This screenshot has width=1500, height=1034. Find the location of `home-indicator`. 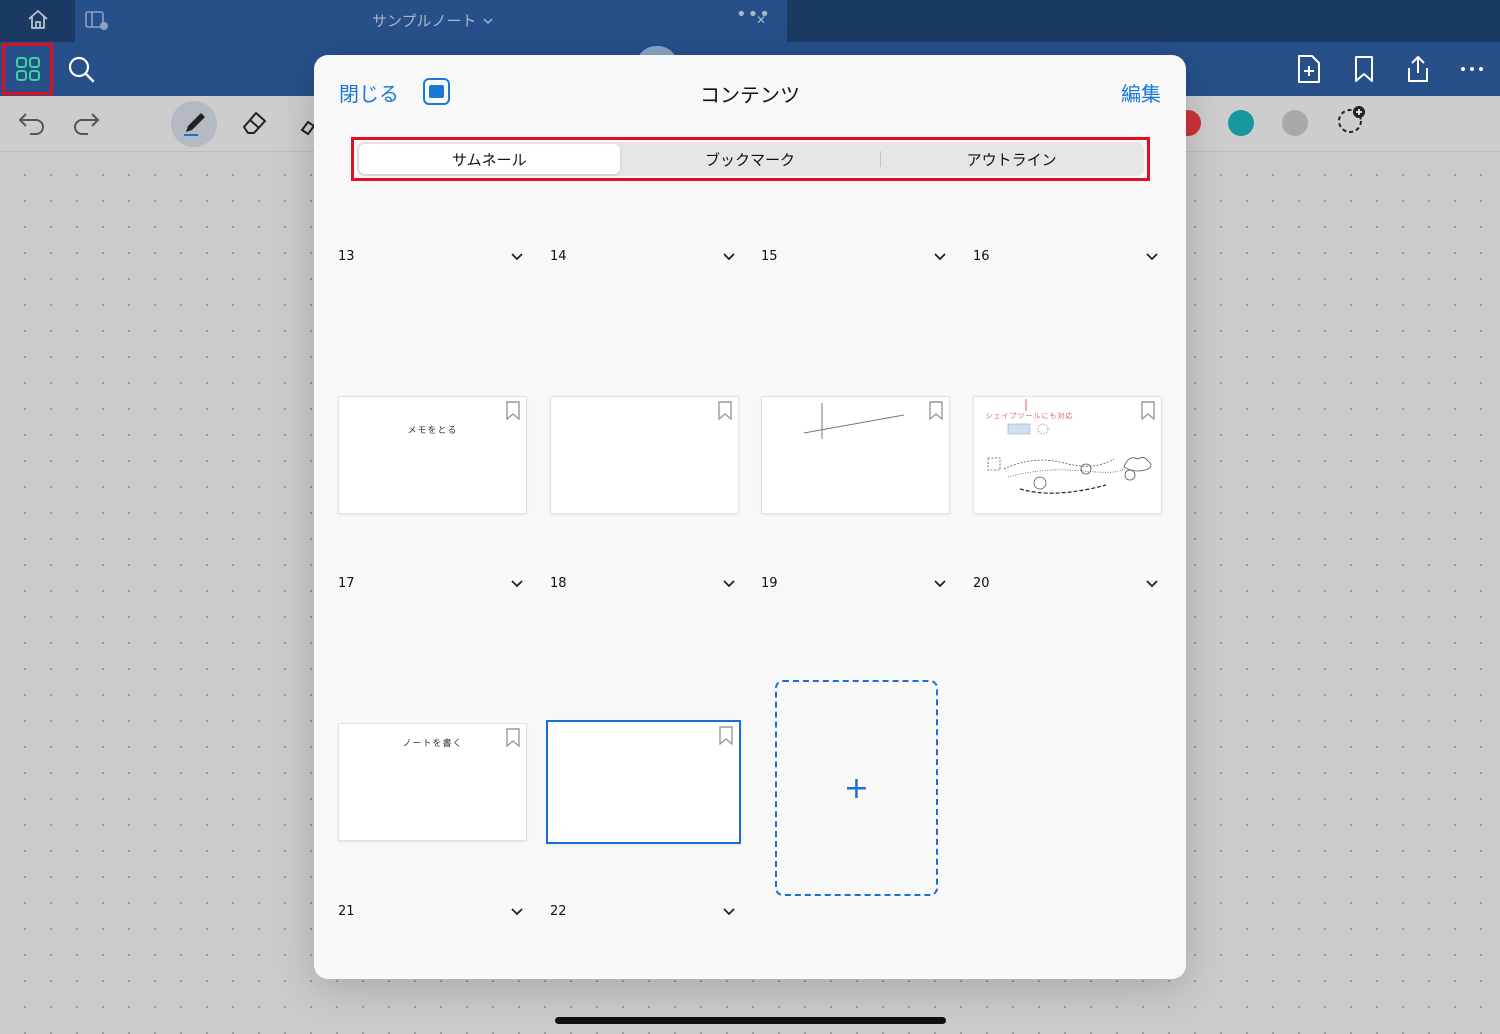

home-indicator is located at coordinates (750, 1020).